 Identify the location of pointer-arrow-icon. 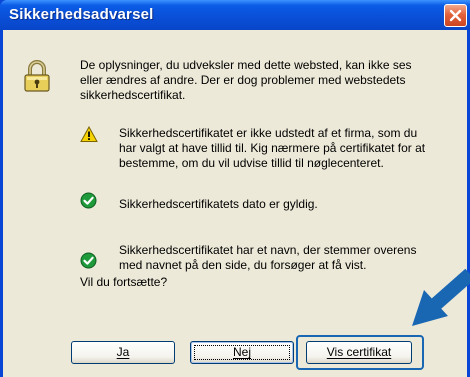
(441, 297).